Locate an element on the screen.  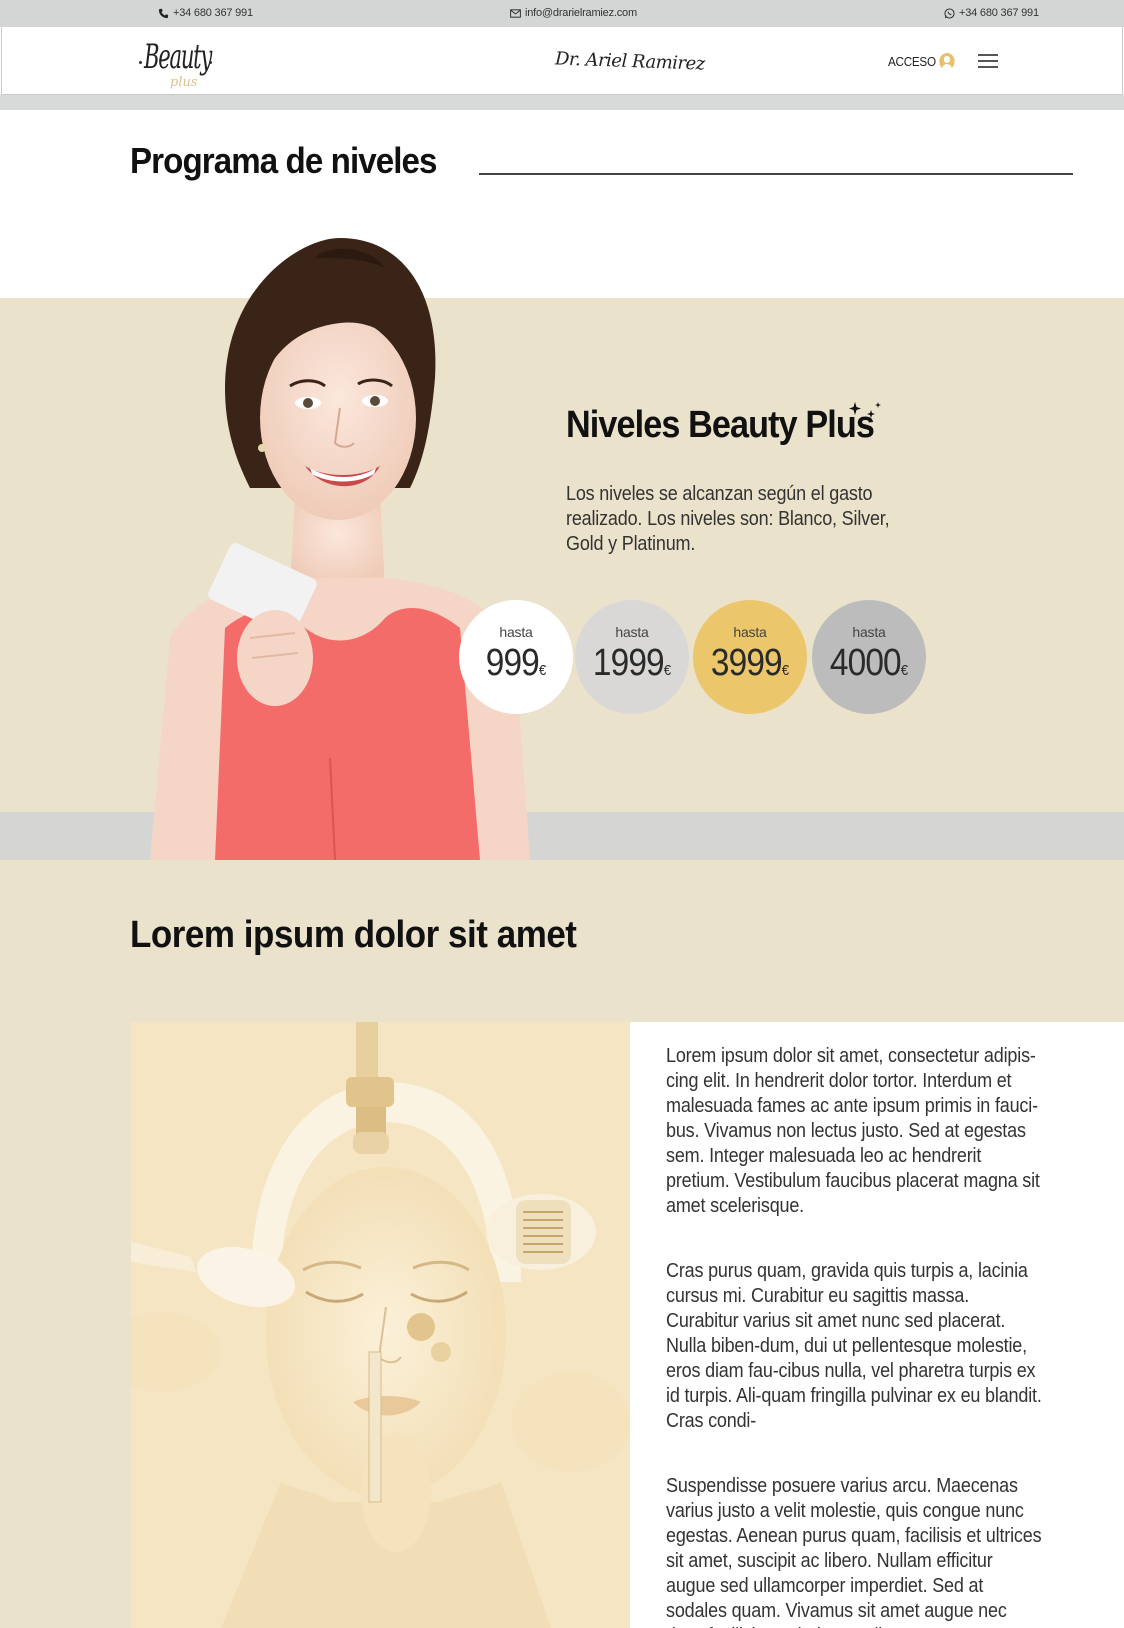
level-amount: 1999€ is located at coordinates (632, 663).